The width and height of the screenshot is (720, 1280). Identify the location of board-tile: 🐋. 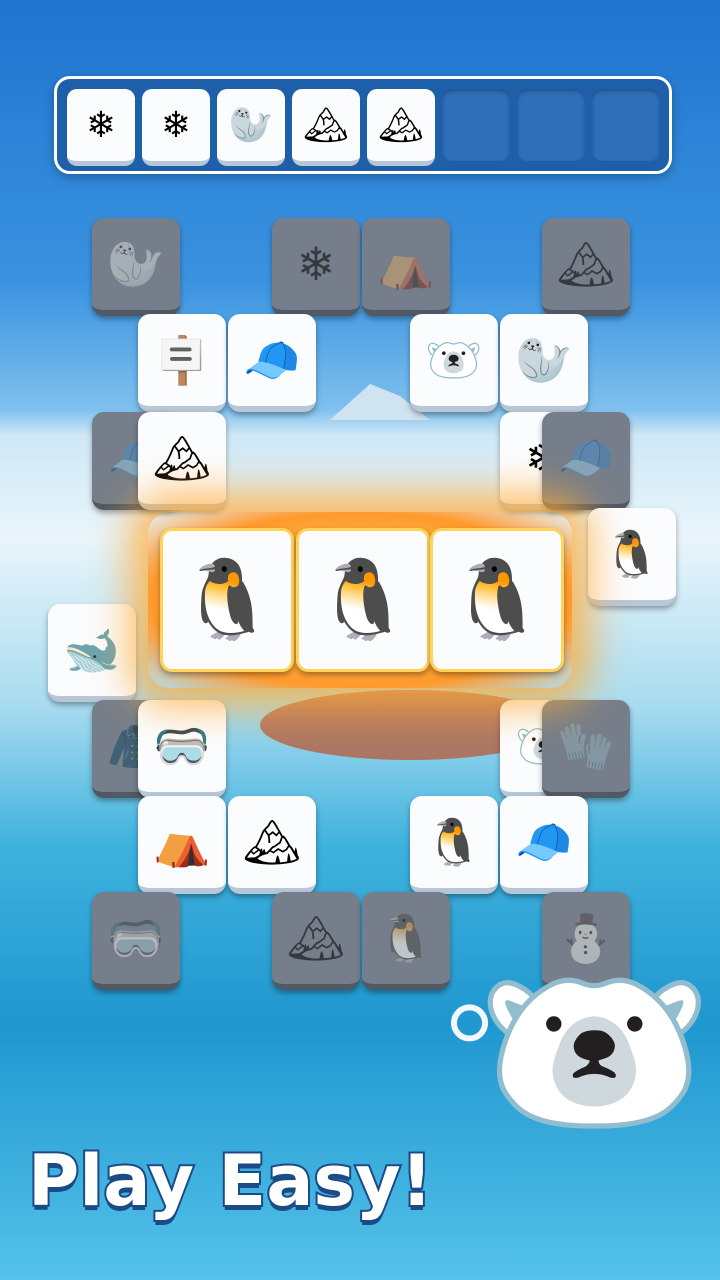
(92, 653).